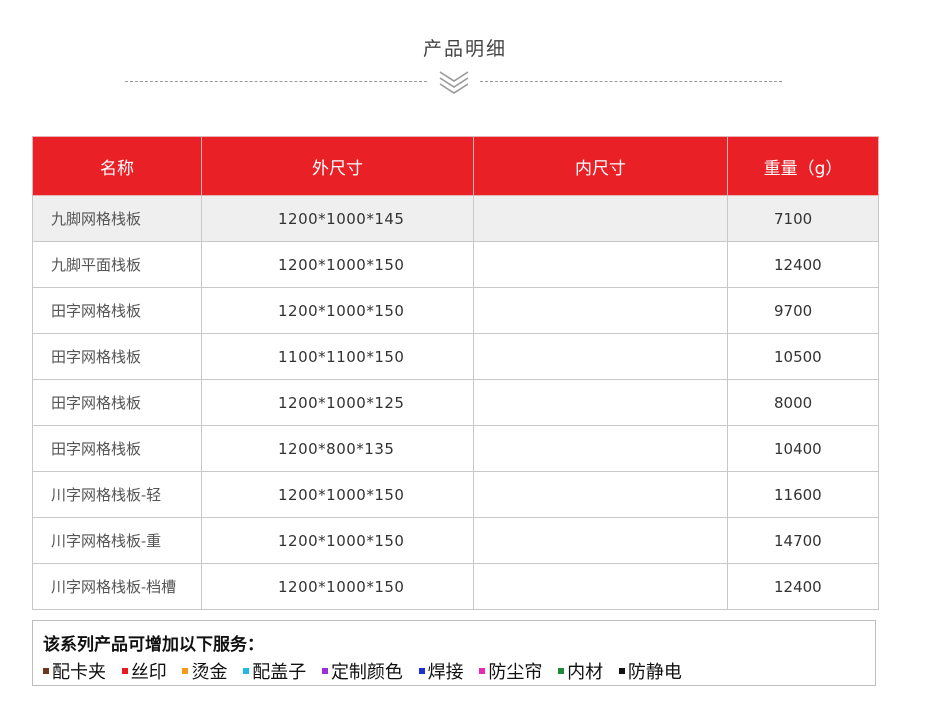  What do you see at coordinates (803, 448) in the screenshot?
I see `weight: 10400` at bounding box center [803, 448].